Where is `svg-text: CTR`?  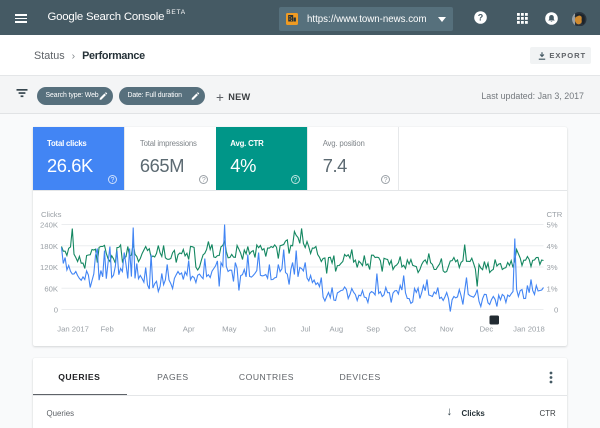 svg-text: CTR is located at coordinates (554, 214).